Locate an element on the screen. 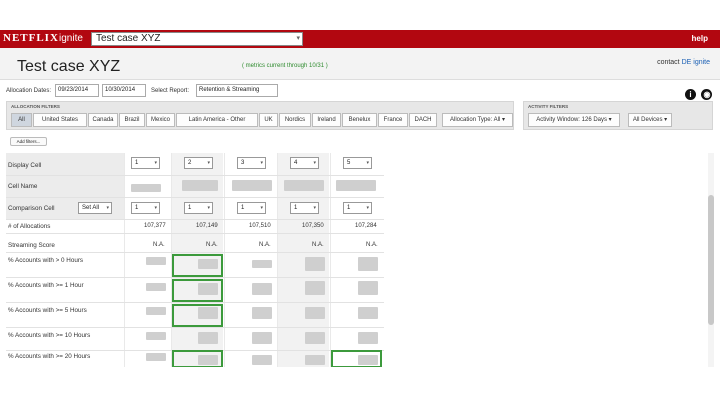 This screenshot has width=720, height=405. comparison-cell-select-4: 1 ▾ is located at coordinates (304, 208).